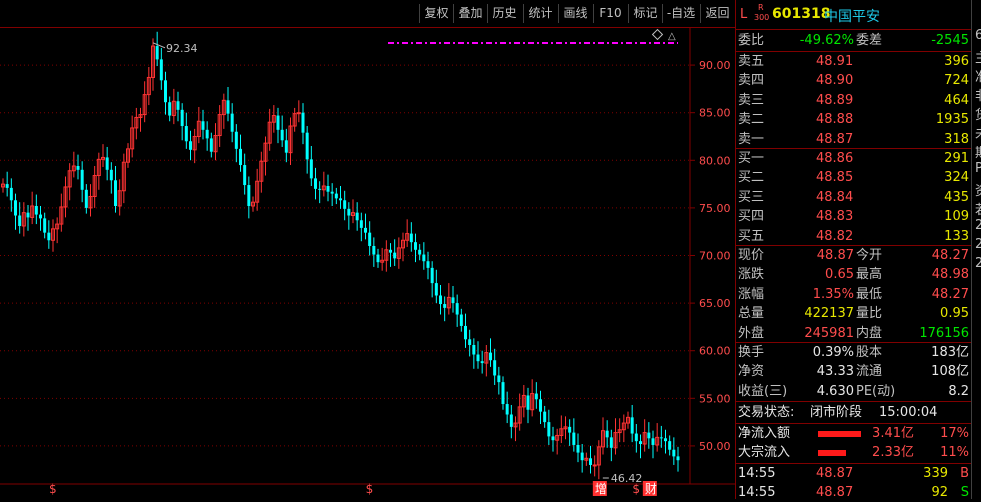  Describe the element at coordinates (835, 236) in the screenshot. I see `order-price: 48.82` at that location.